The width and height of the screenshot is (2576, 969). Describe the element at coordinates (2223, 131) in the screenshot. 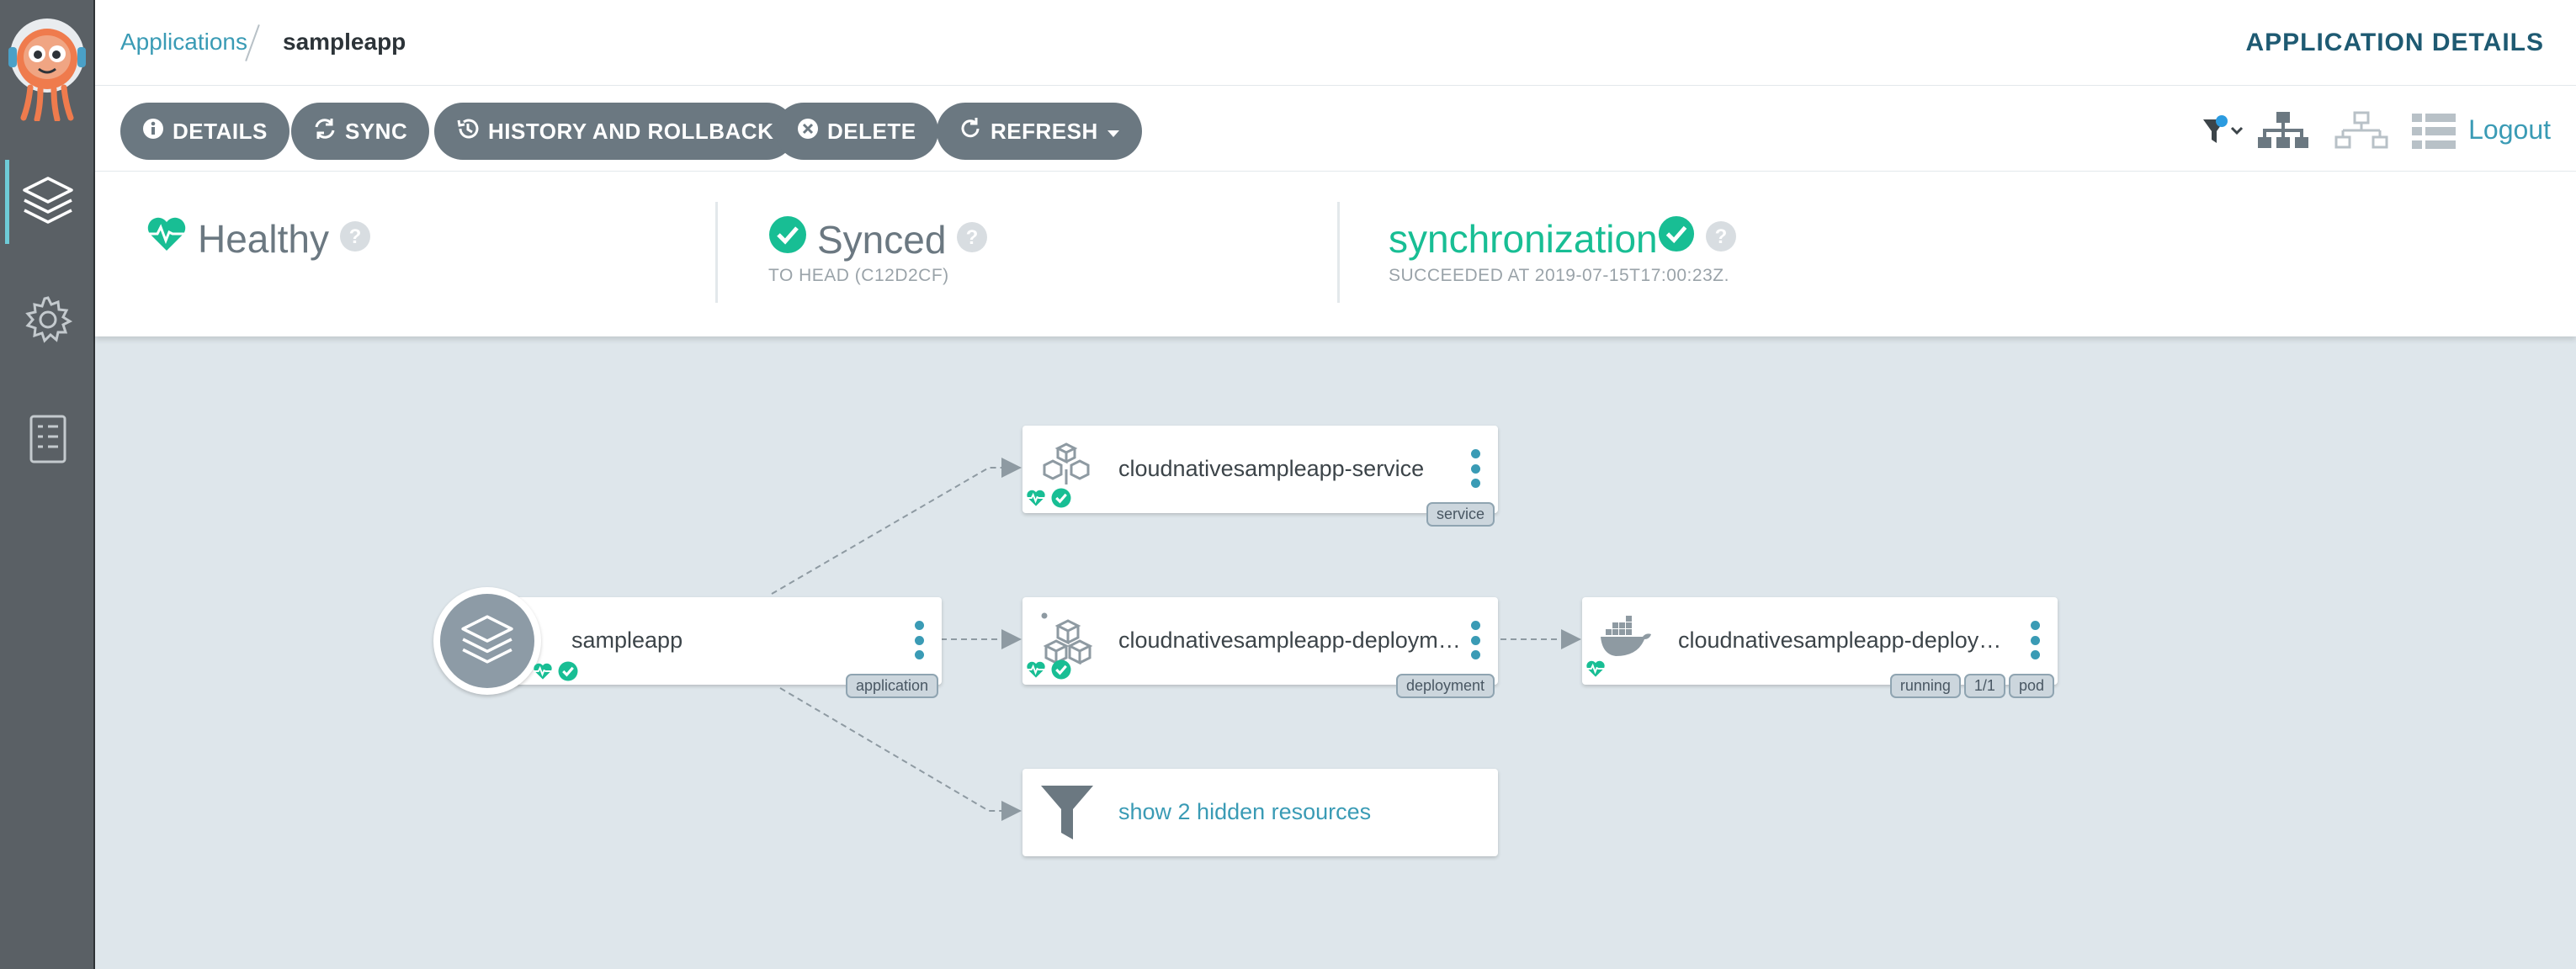

I see `filter-icon` at that location.